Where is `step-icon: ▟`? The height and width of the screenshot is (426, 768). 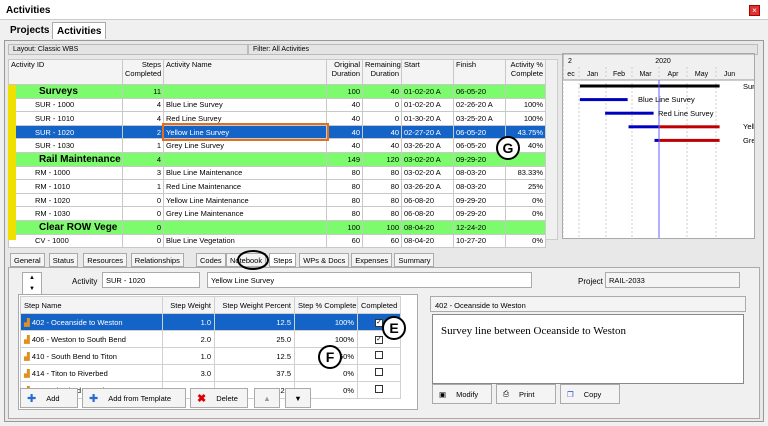 step-icon: ▟ is located at coordinates (28, 373).